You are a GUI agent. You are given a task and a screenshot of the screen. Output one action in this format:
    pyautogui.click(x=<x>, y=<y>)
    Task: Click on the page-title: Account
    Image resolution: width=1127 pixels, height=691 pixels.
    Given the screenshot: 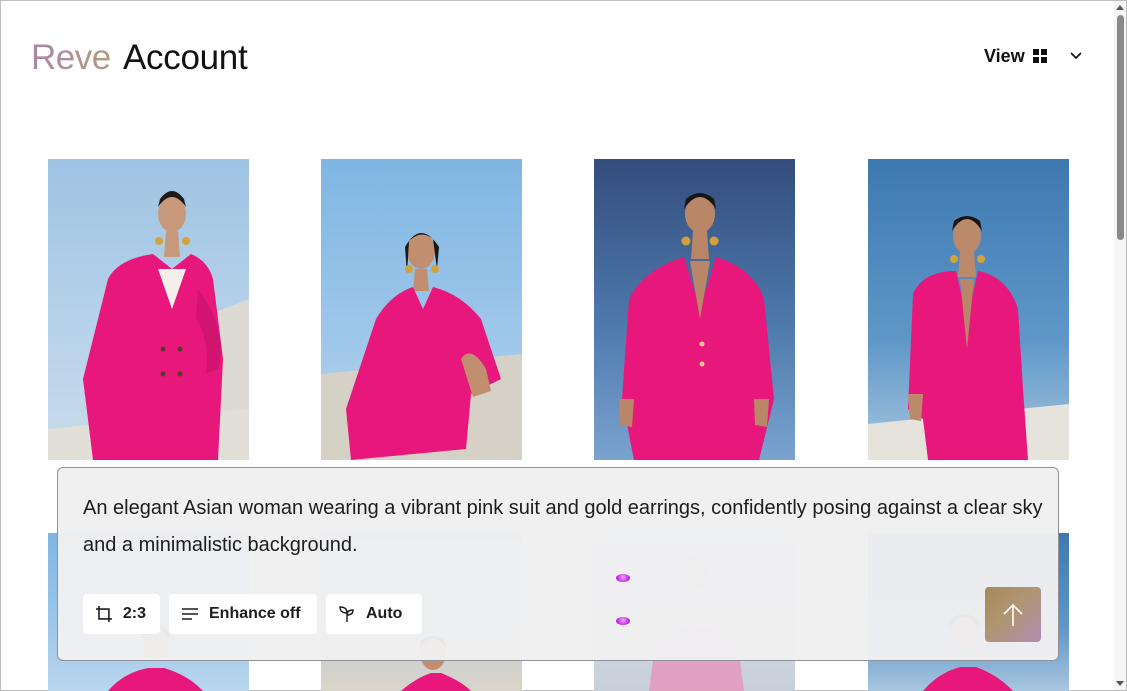 What is the action you would take?
    pyautogui.click(x=185, y=57)
    